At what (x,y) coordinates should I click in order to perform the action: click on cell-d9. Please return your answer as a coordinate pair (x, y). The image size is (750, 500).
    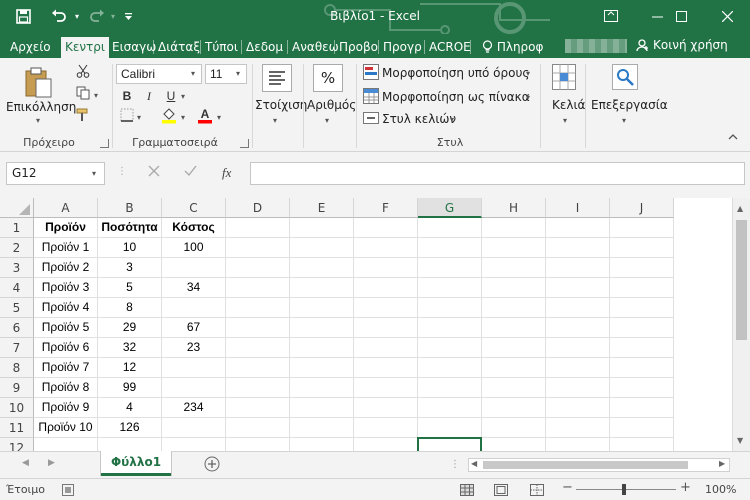
    Looking at the image, I should click on (258, 388).